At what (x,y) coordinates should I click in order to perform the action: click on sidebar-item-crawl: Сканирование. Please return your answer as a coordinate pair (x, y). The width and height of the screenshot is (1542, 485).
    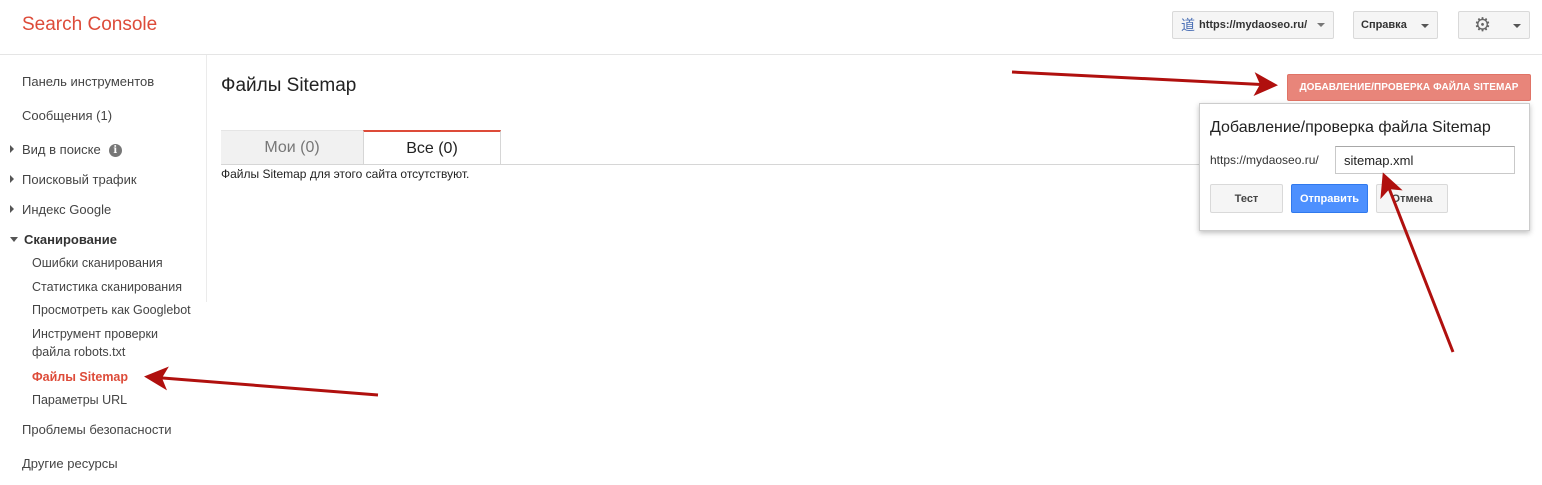
    Looking at the image, I should click on (63, 239).